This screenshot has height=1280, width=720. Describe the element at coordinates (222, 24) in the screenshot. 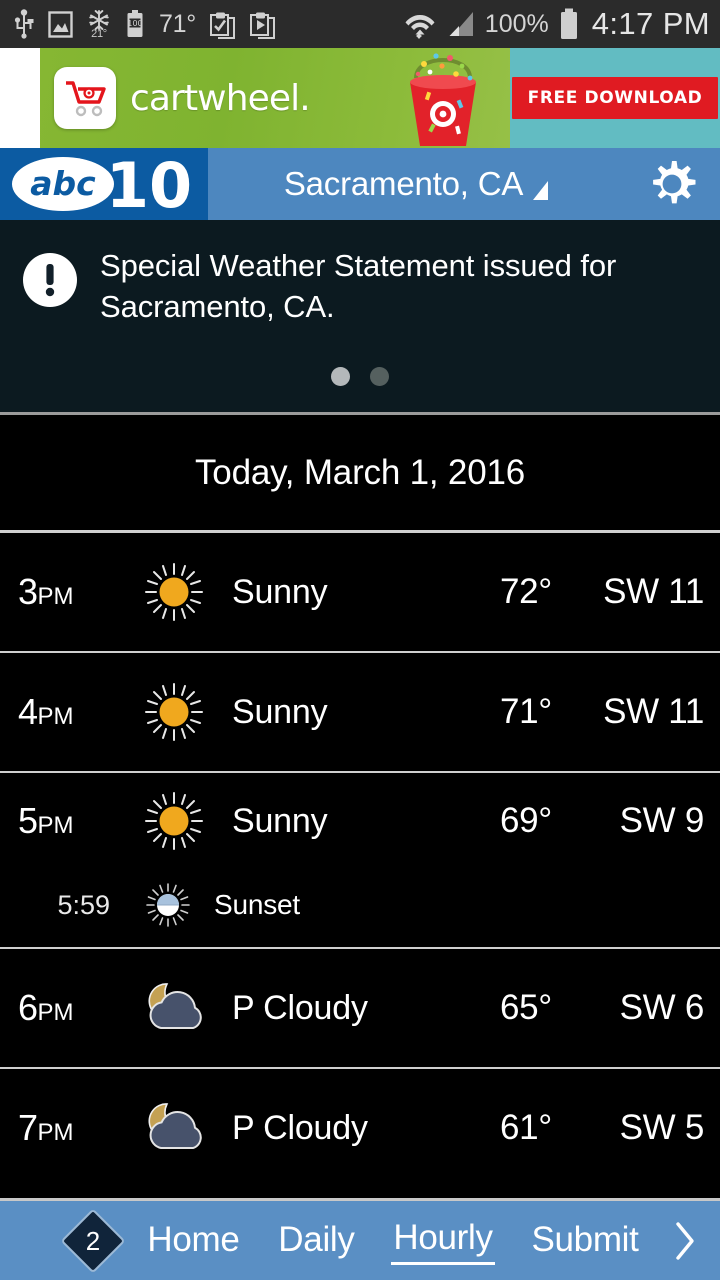

I see `clipboard-check-icon` at that location.